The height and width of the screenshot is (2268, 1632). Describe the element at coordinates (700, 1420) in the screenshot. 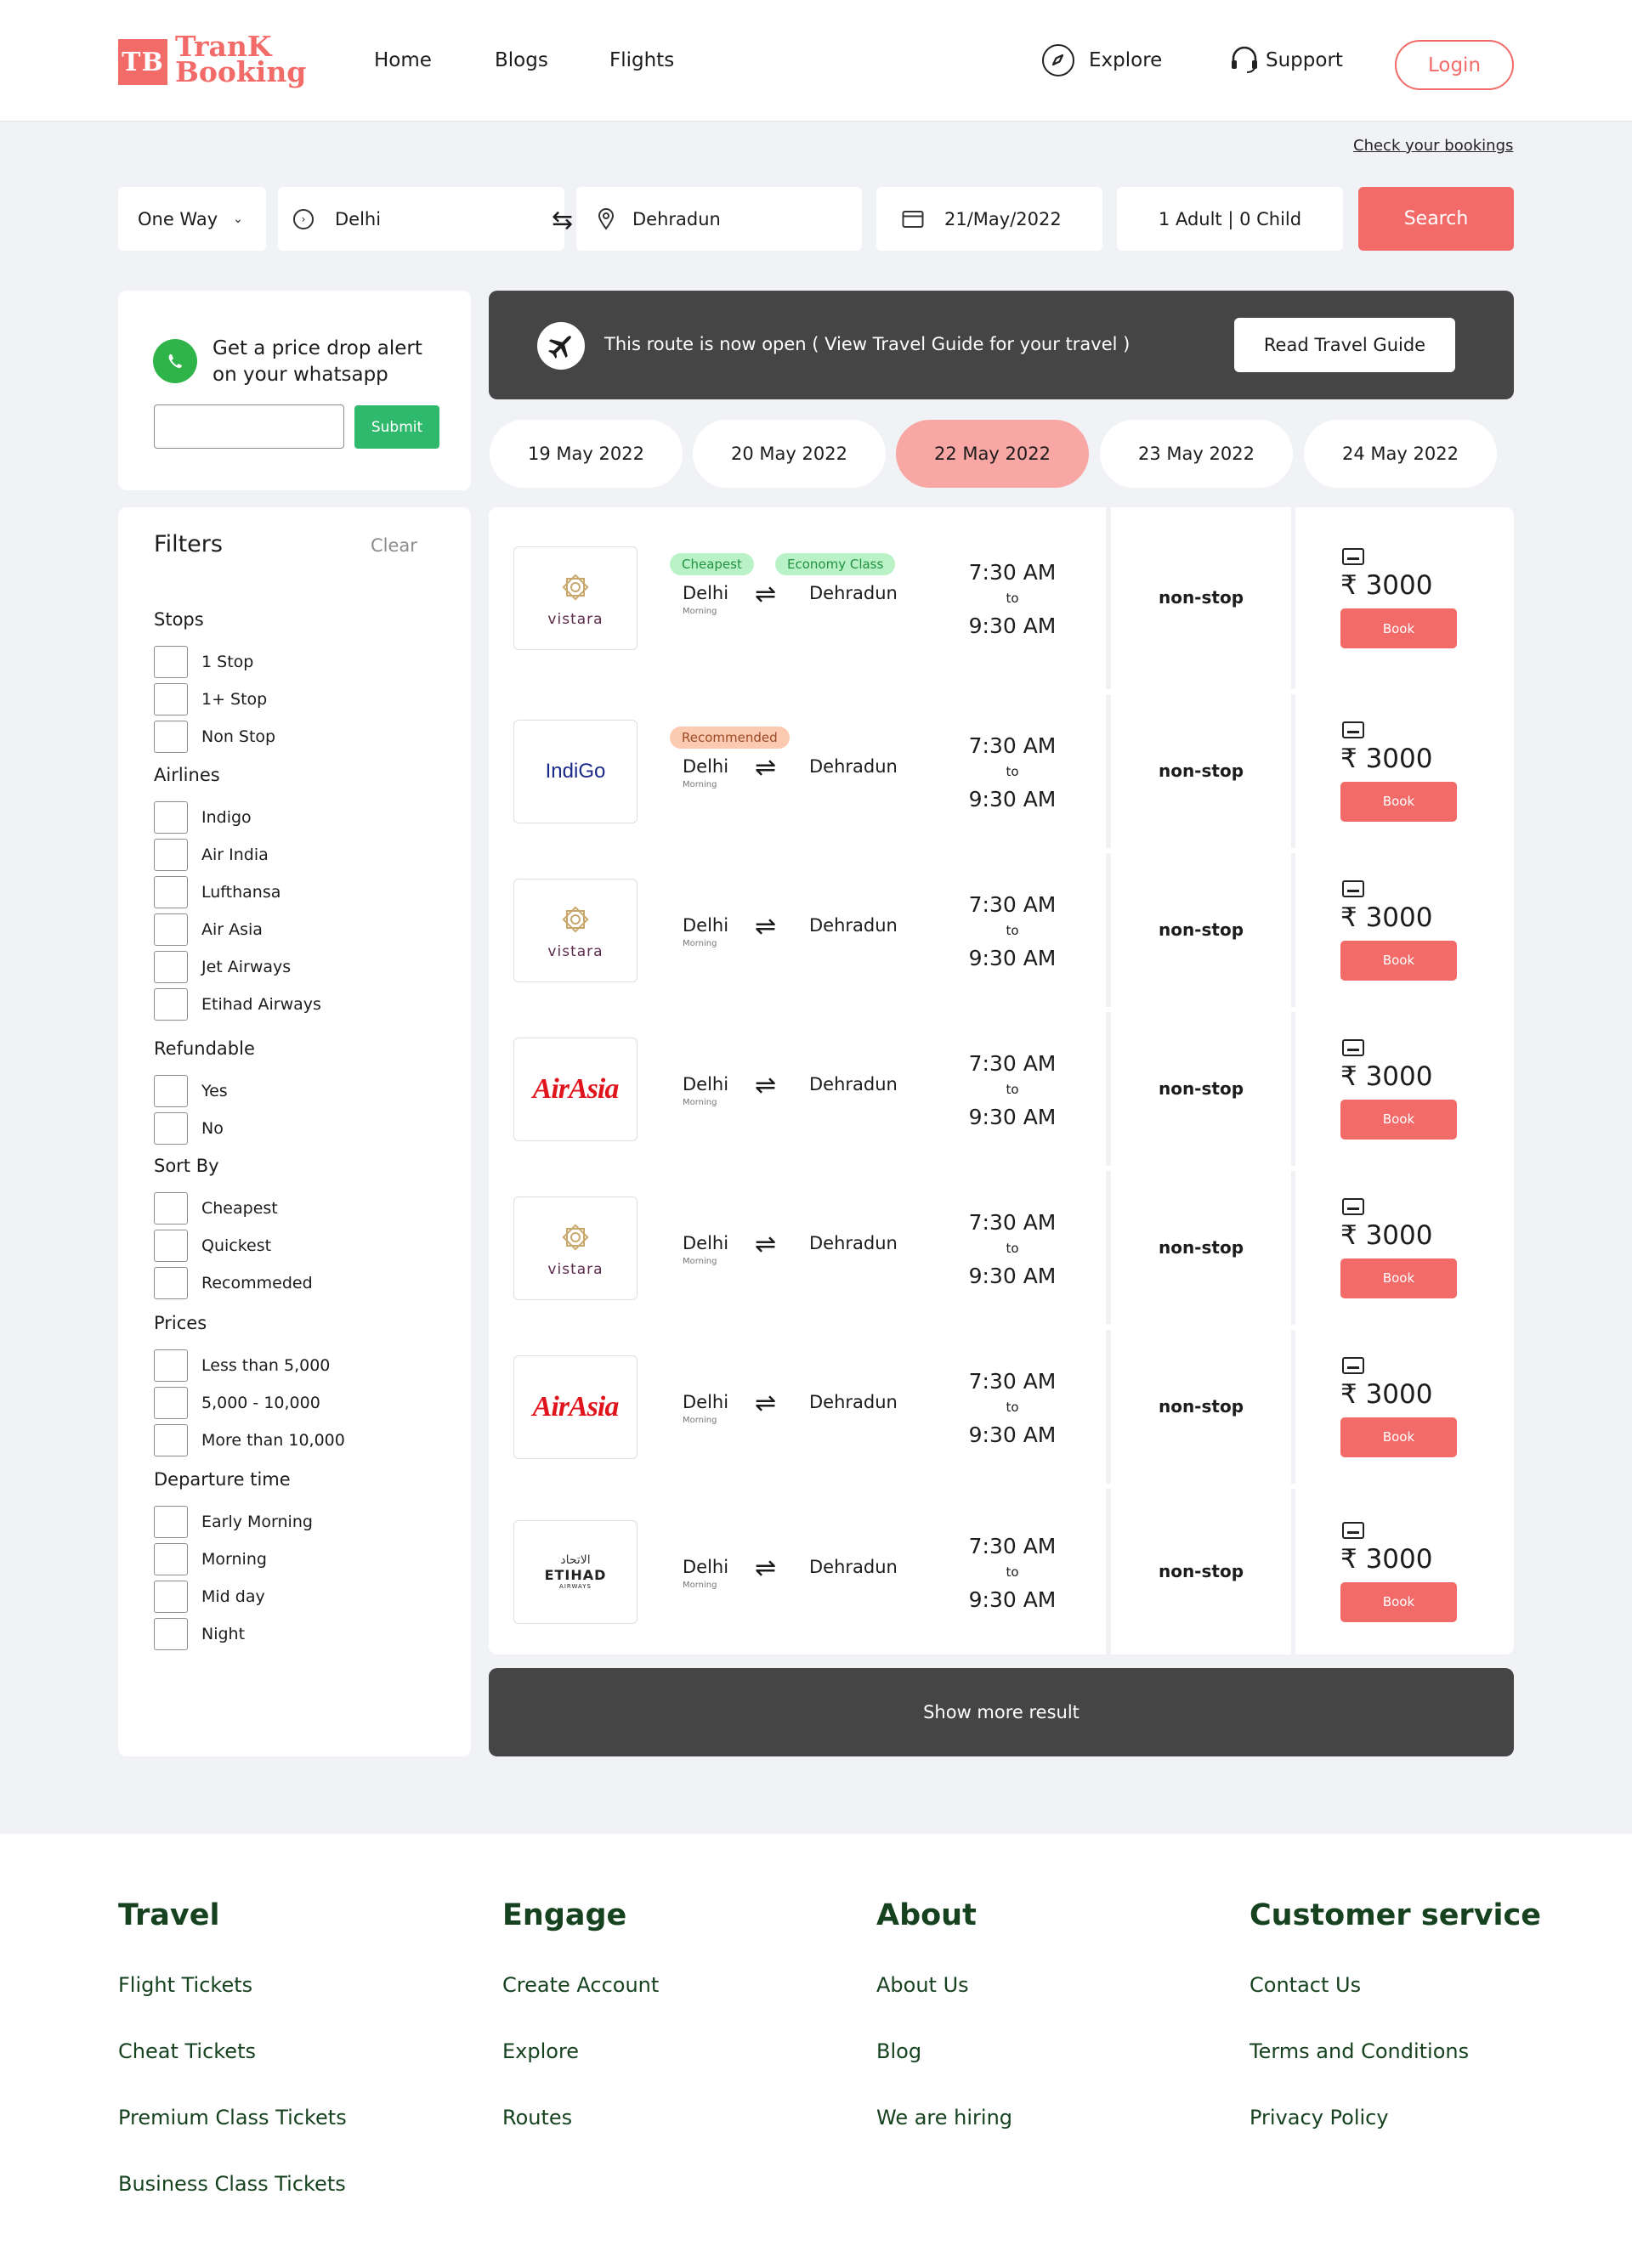

I see `origin-time-of-day: Morning` at that location.